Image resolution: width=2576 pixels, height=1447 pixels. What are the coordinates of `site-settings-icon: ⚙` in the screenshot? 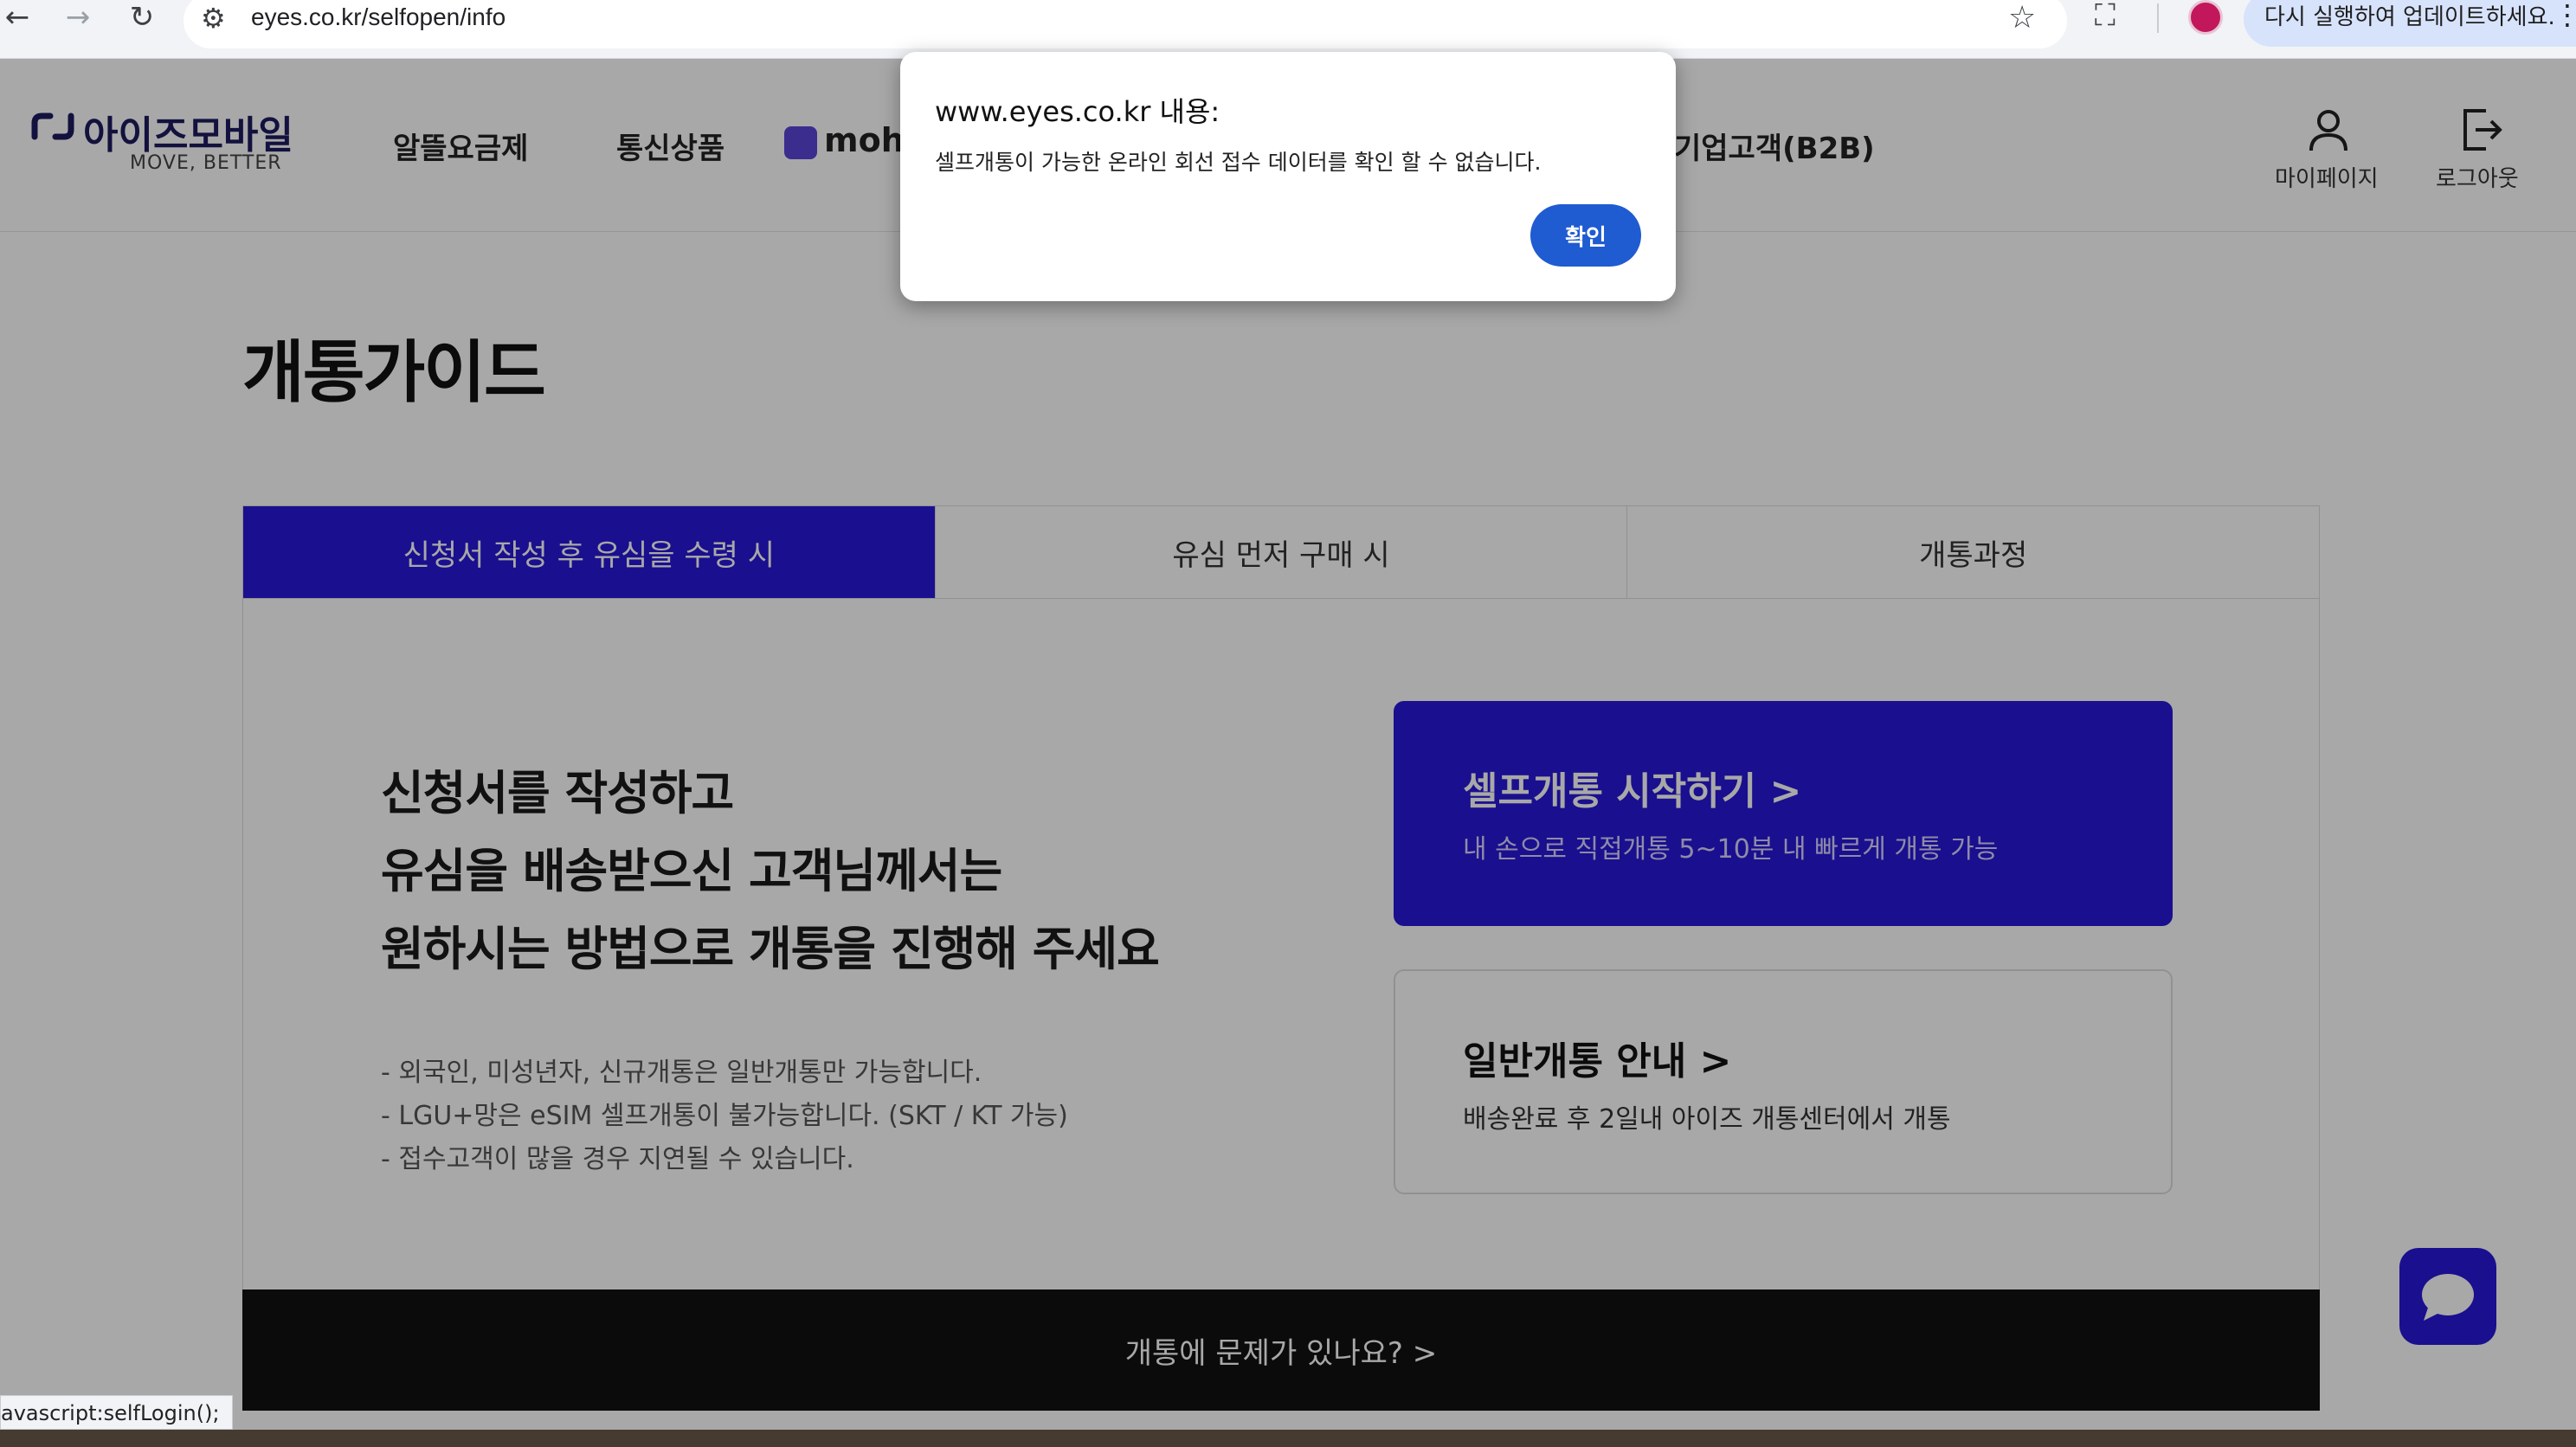 It's located at (213, 18).